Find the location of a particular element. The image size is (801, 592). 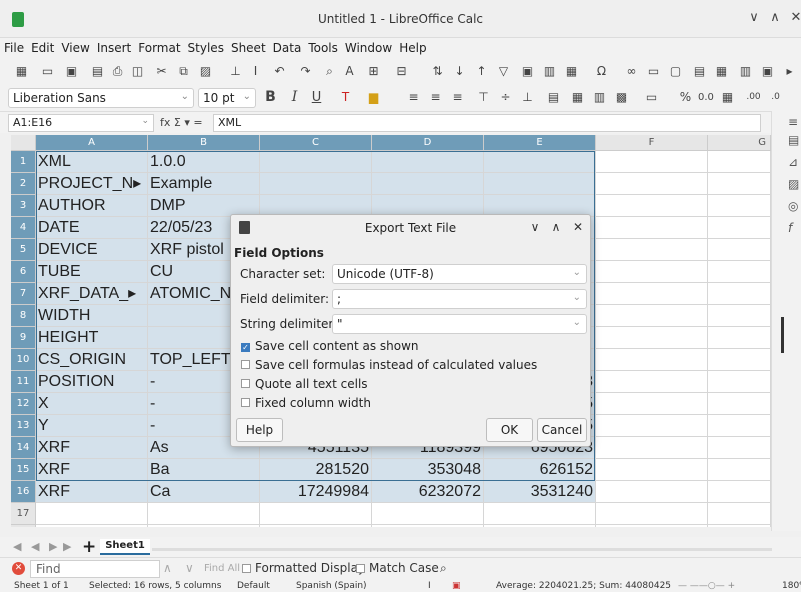

bold-button: B is located at coordinates (270, 97).